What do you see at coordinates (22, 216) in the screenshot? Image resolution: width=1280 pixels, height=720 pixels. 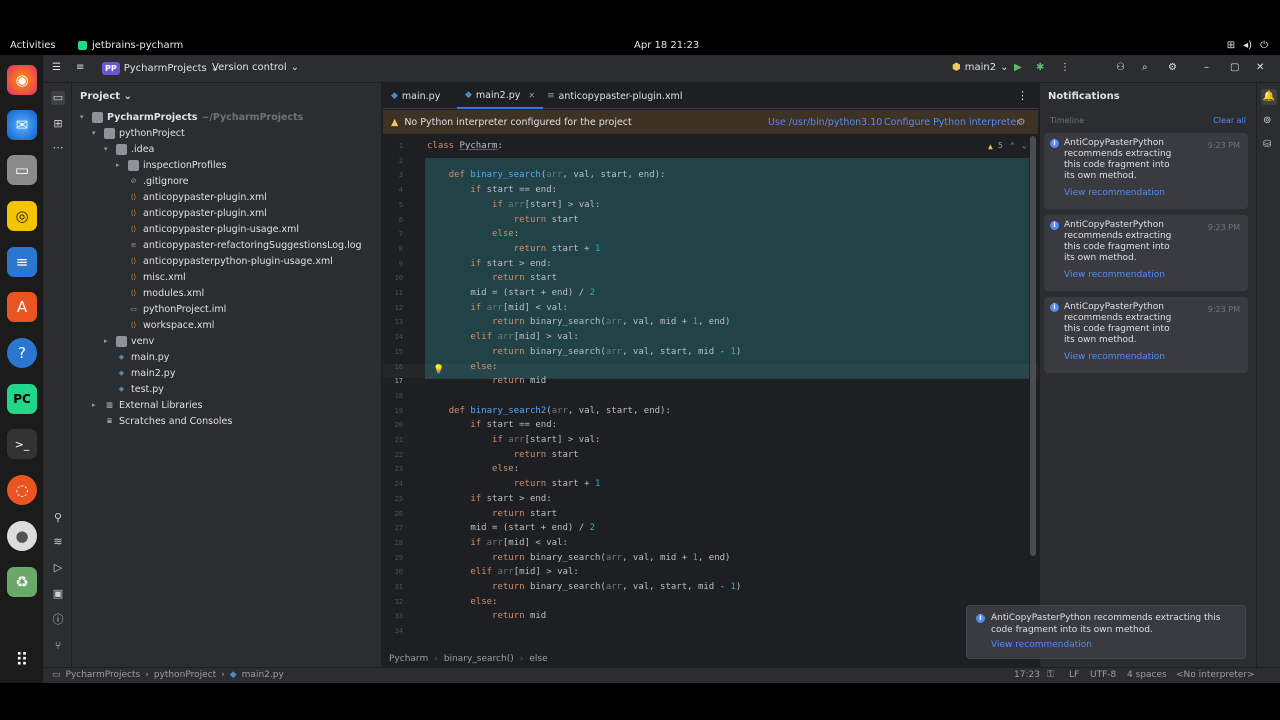 I see `rhythmbox-icon: ◎` at bounding box center [22, 216].